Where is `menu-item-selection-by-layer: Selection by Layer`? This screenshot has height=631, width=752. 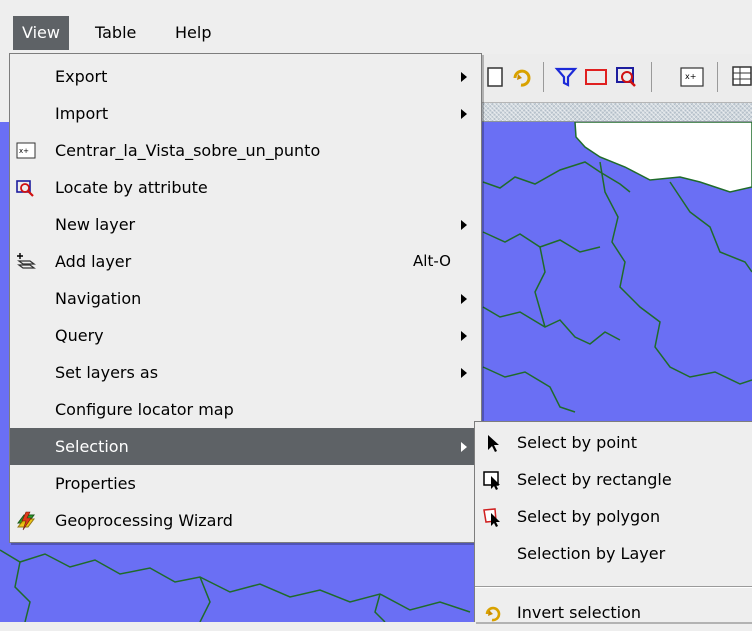 menu-item-selection-by-layer: Selection by Layer is located at coordinates (613, 553).